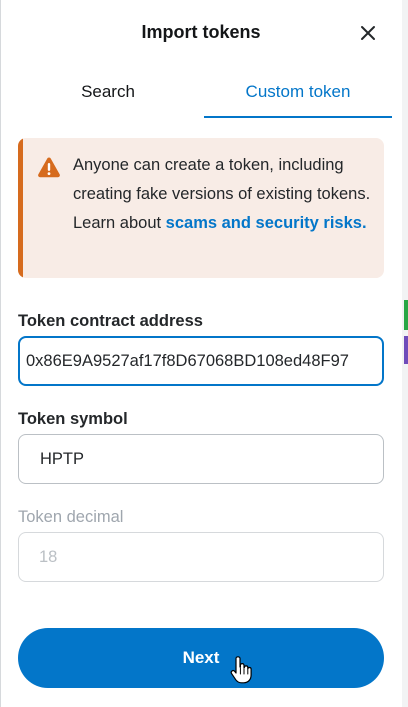 The height and width of the screenshot is (707, 408). What do you see at coordinates (201, 459) in the screenshot?
I see `token-symbol-input: HPTP` at bounding box center [201, 459].